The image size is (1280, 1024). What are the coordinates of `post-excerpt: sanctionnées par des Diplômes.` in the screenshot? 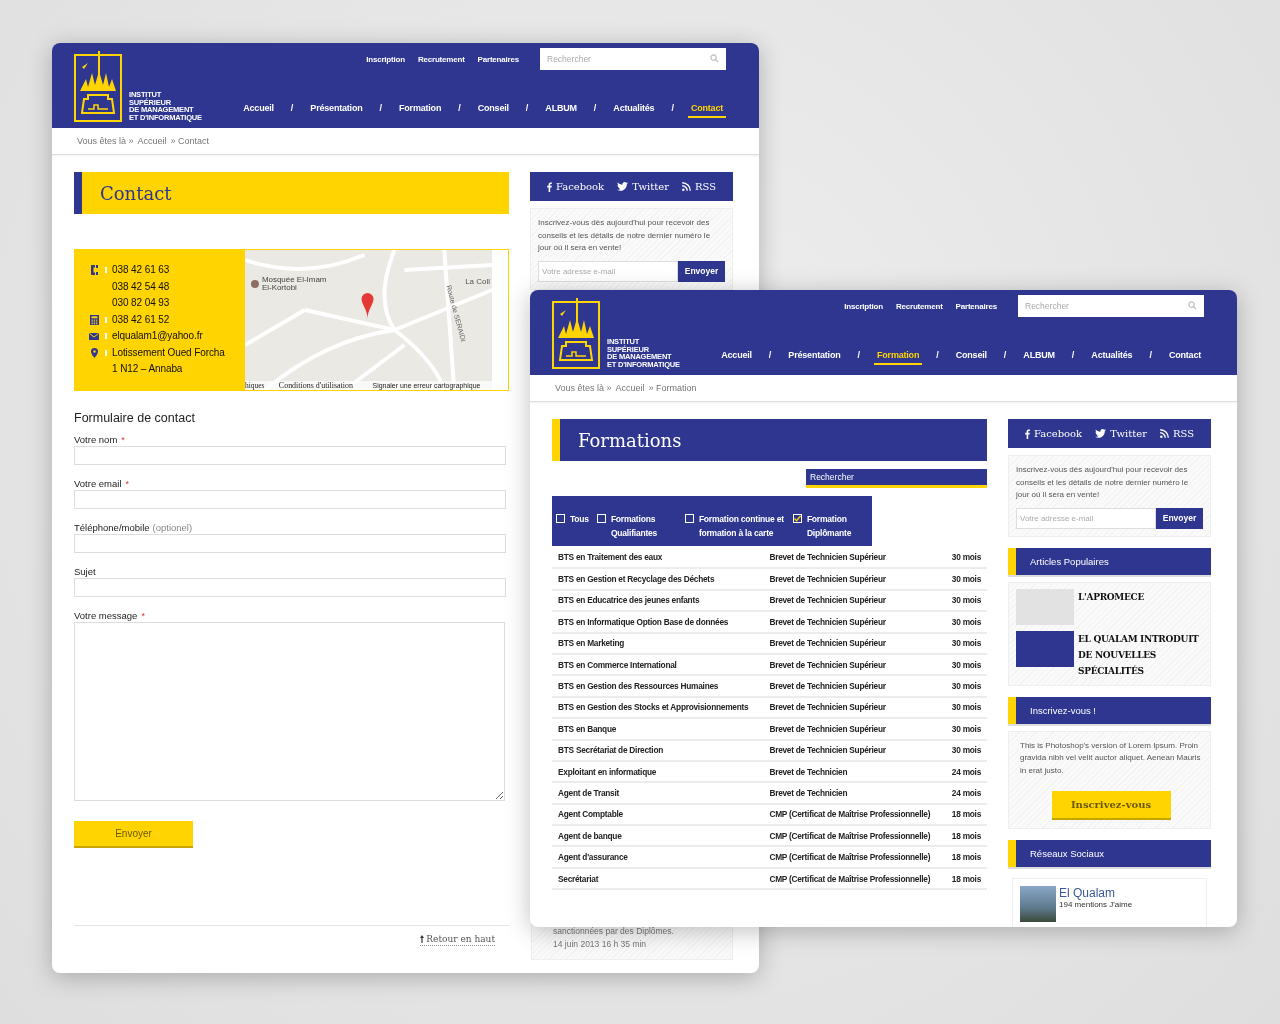 It's located at (614, 931).